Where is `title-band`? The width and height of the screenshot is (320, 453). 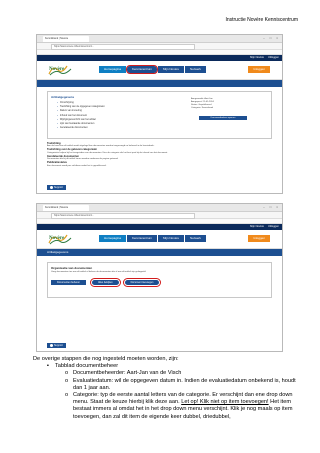 title-band is located at coordinates (159, 83).